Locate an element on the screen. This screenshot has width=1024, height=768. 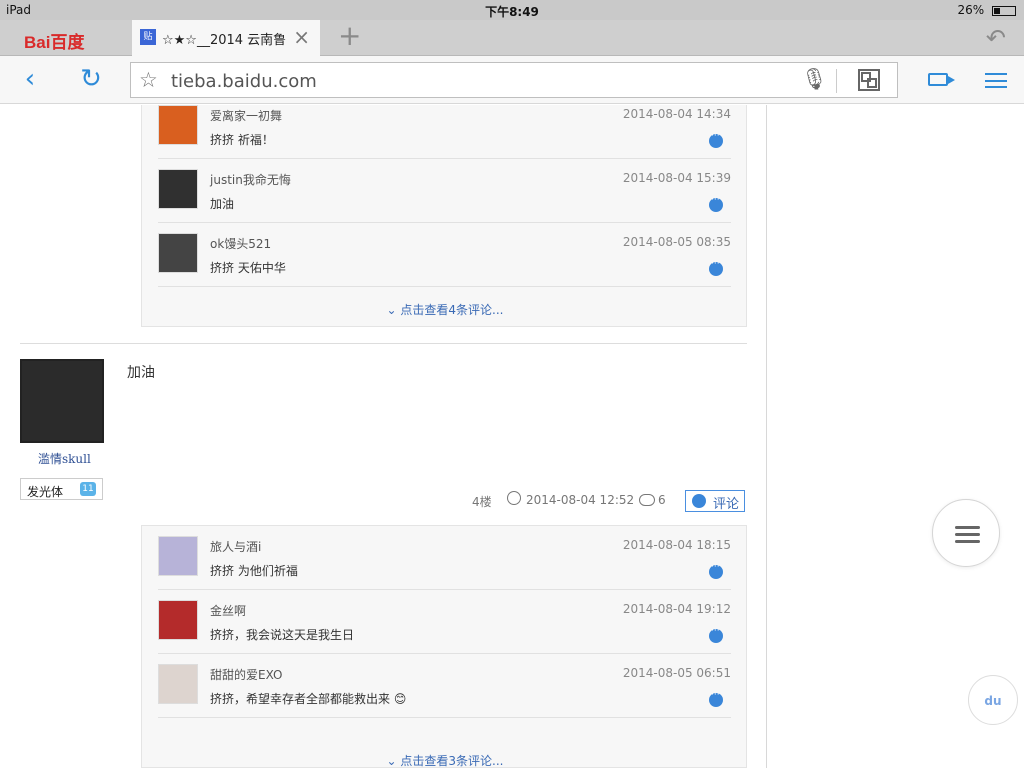
comment-text: 挤挤 天佑中华 is located at coordinates (248, 268).